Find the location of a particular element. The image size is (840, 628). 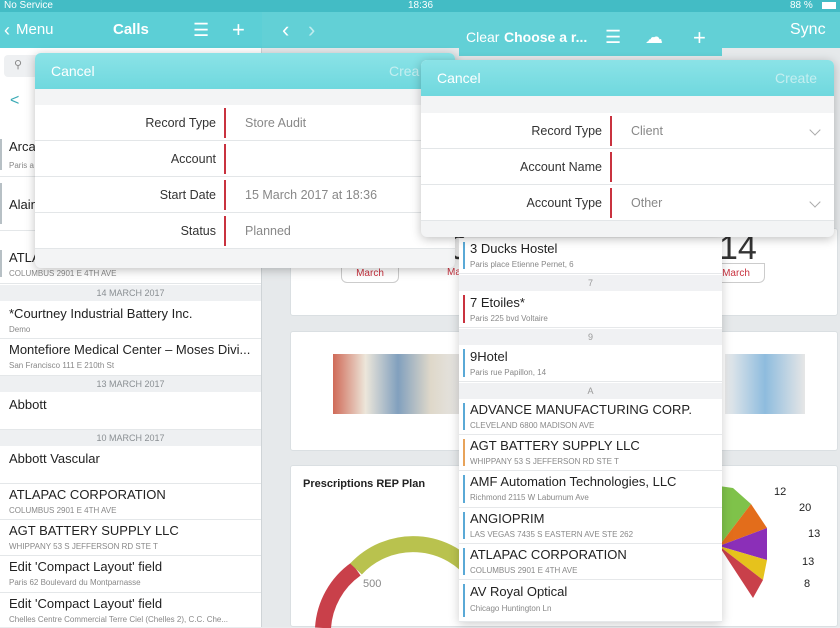

clear-button: Clear is located at coordinates (482, 37).